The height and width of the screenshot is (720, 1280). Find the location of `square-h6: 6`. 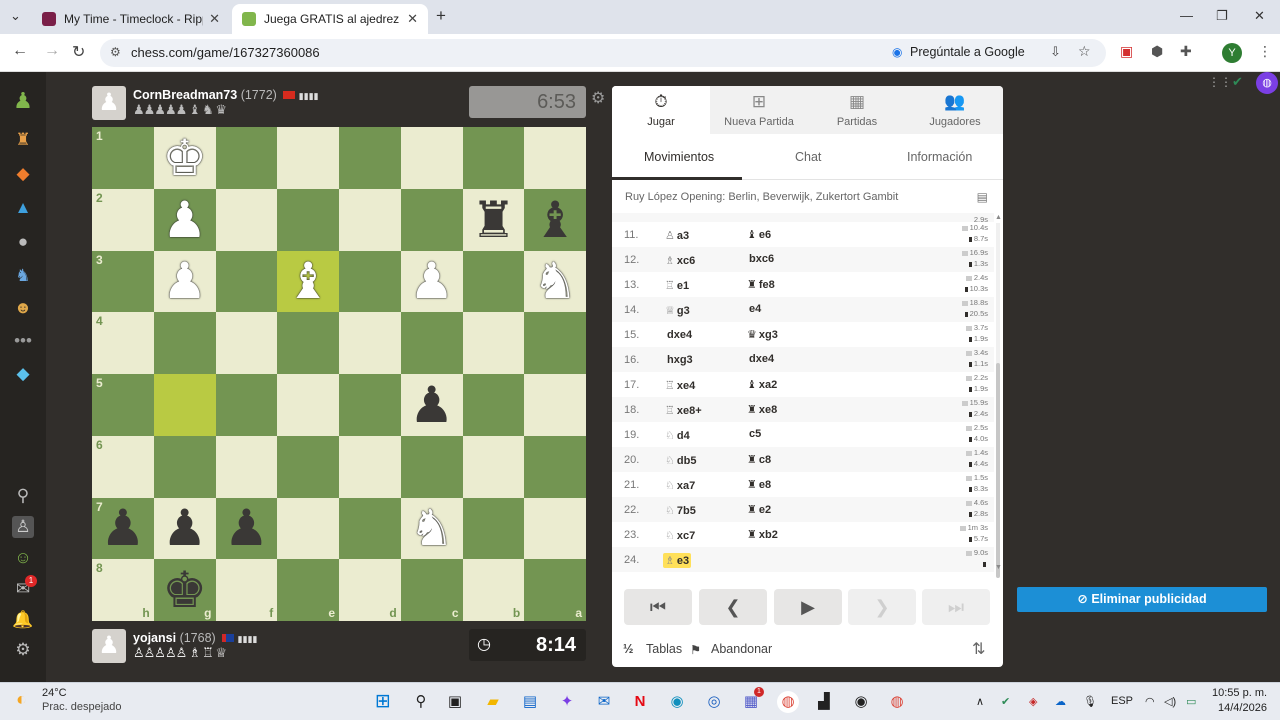

square-h6: 6 is located at coordinates (123, 466).